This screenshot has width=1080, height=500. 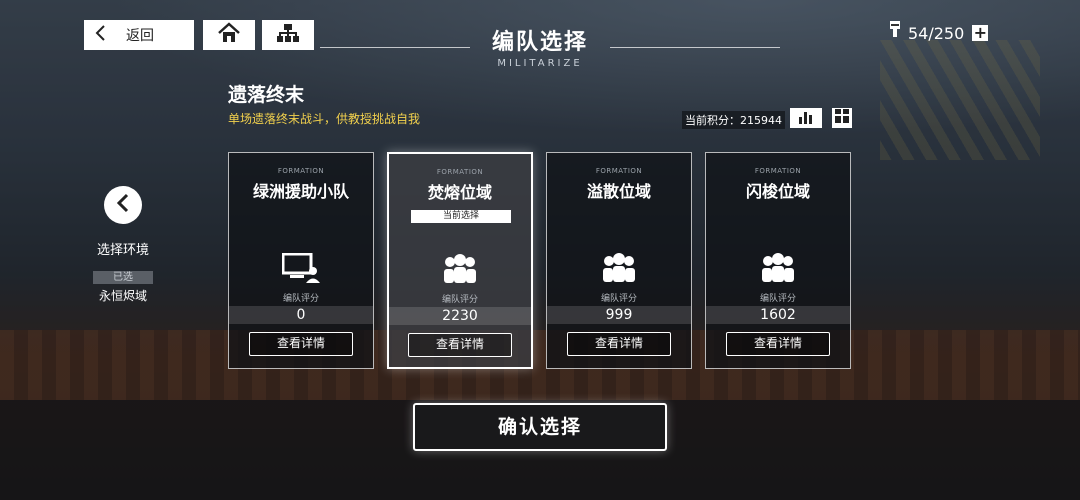 What do you see at coordinates (540, 63) in the screenshot?
I see `page-subtitle: MILITARIZE` at bounding box center [540, 63].